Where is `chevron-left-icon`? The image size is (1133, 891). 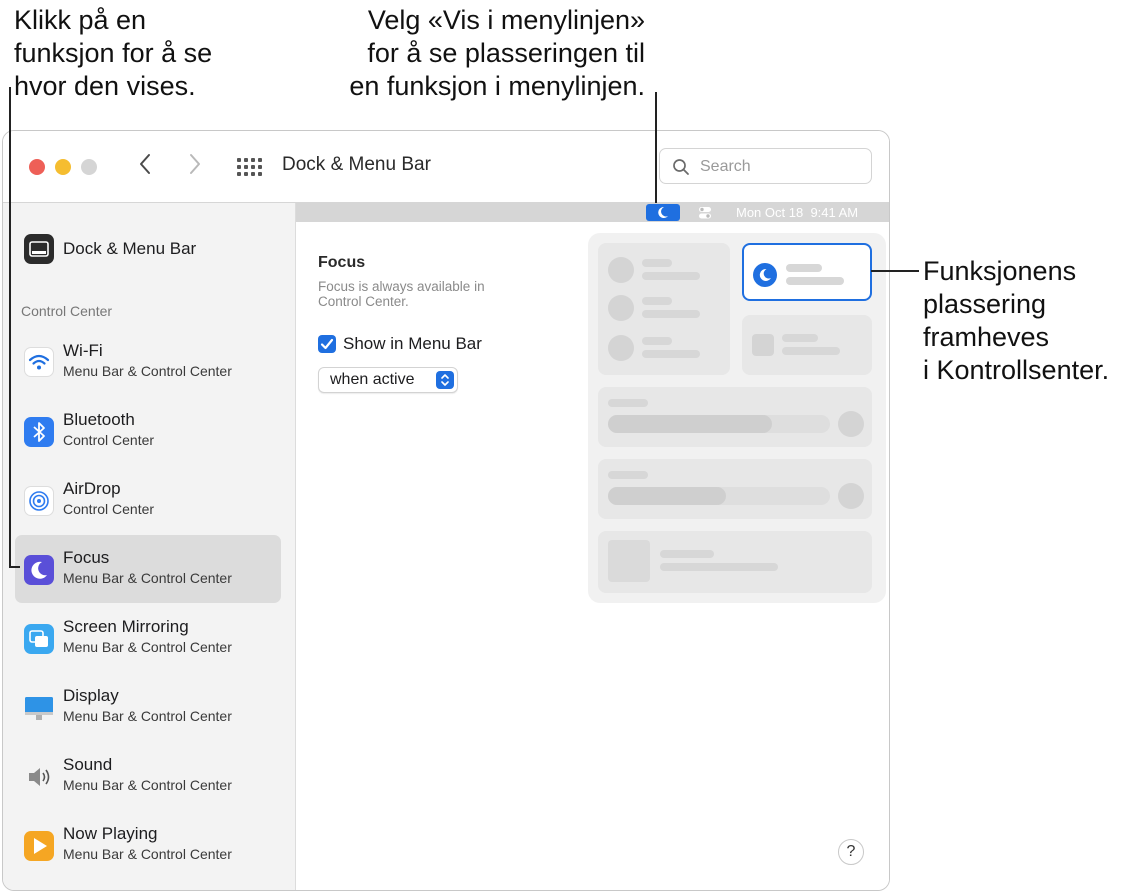 chevron-left-icon is located at coordinates (145, 164).